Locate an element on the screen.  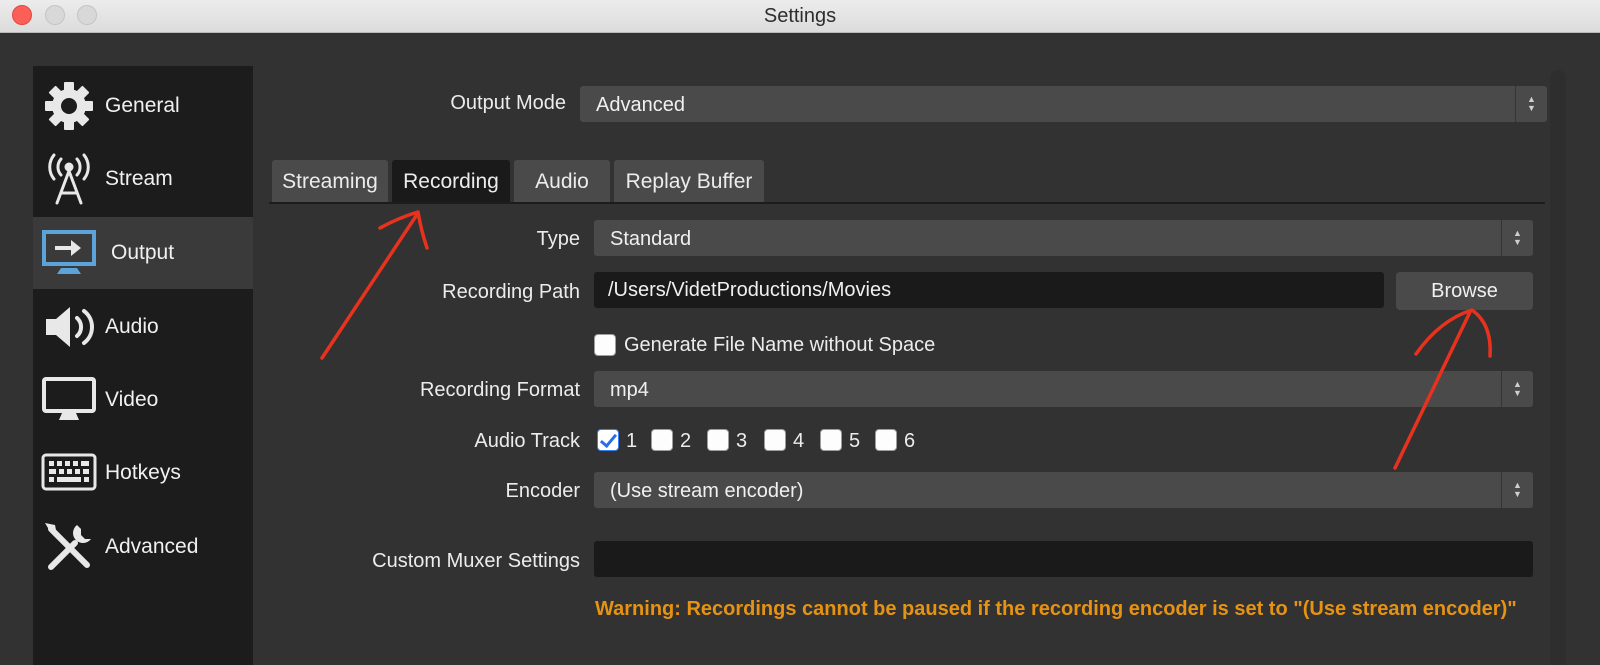
output-mode-value: Advanced is located at coordinates (640, 105).